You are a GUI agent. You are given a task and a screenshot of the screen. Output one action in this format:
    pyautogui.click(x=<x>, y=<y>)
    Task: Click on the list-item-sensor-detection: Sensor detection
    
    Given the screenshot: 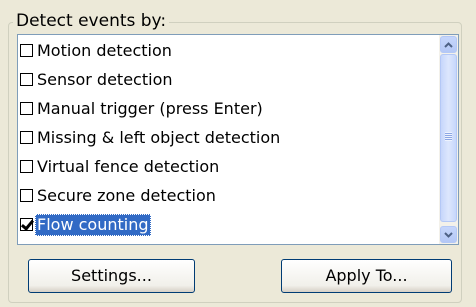 What is the action you would take?
    pyautogui.click(x=97, y=79)
    